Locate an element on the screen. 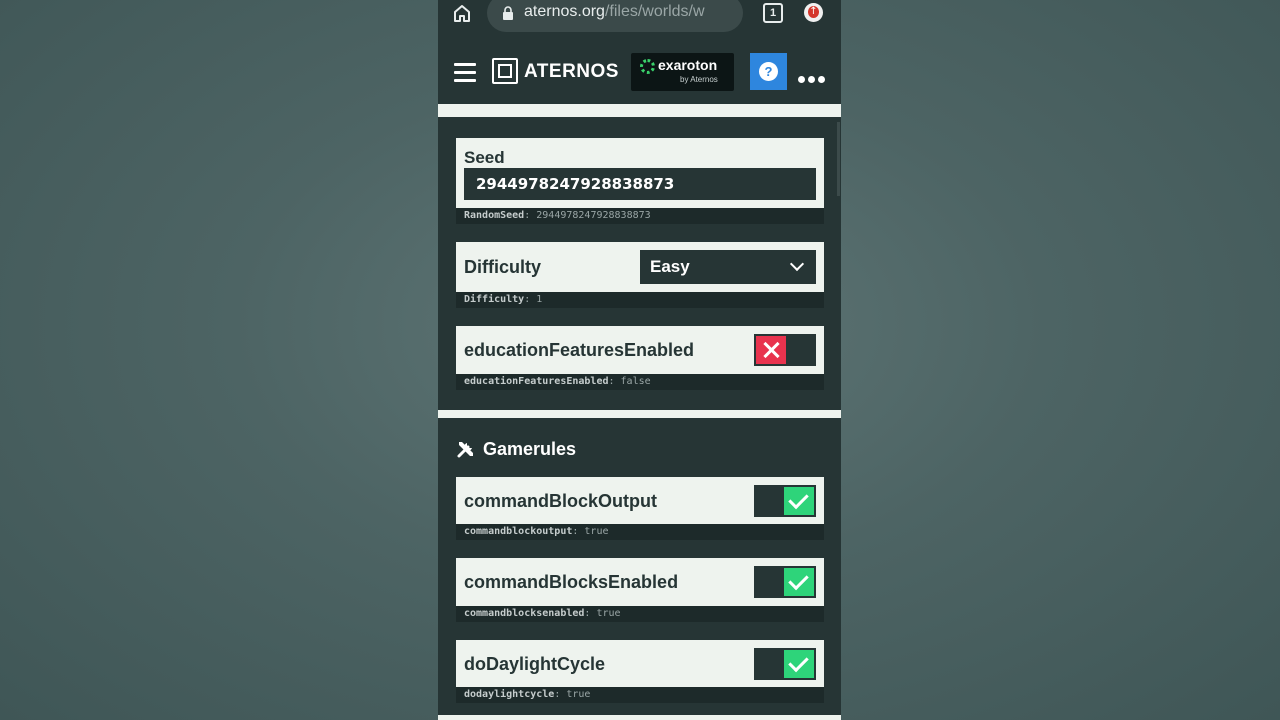 This screenshot has height=720, width=1280. site-logo-text: ATERNOS is located at coordinates (571, 72).